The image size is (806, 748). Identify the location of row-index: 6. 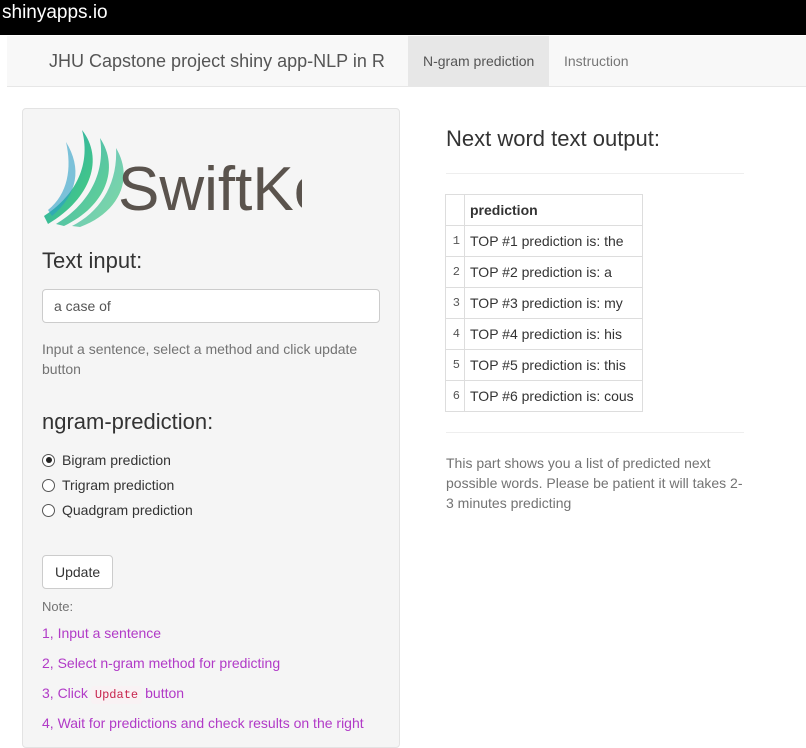
(455, 396).